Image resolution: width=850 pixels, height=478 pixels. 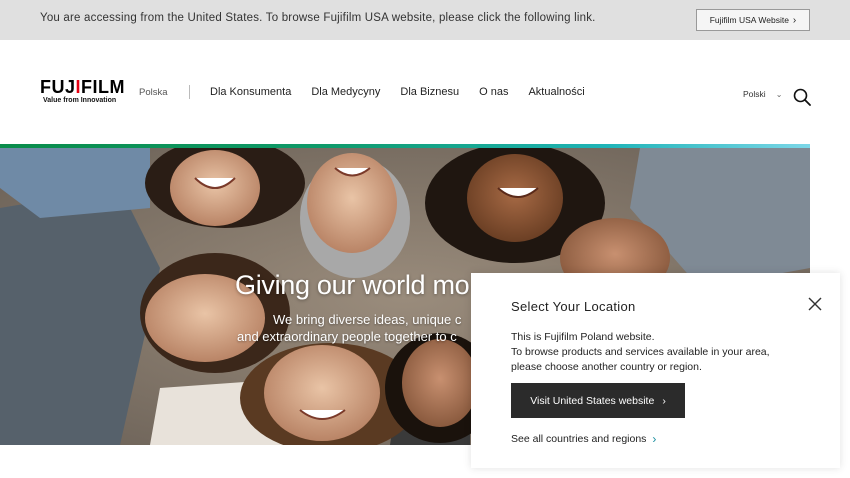 What do you see at coordinates (779, 94) in the screenshot?
I see `chevron-down-icon: ⌄` at bounding box center [779, 94].